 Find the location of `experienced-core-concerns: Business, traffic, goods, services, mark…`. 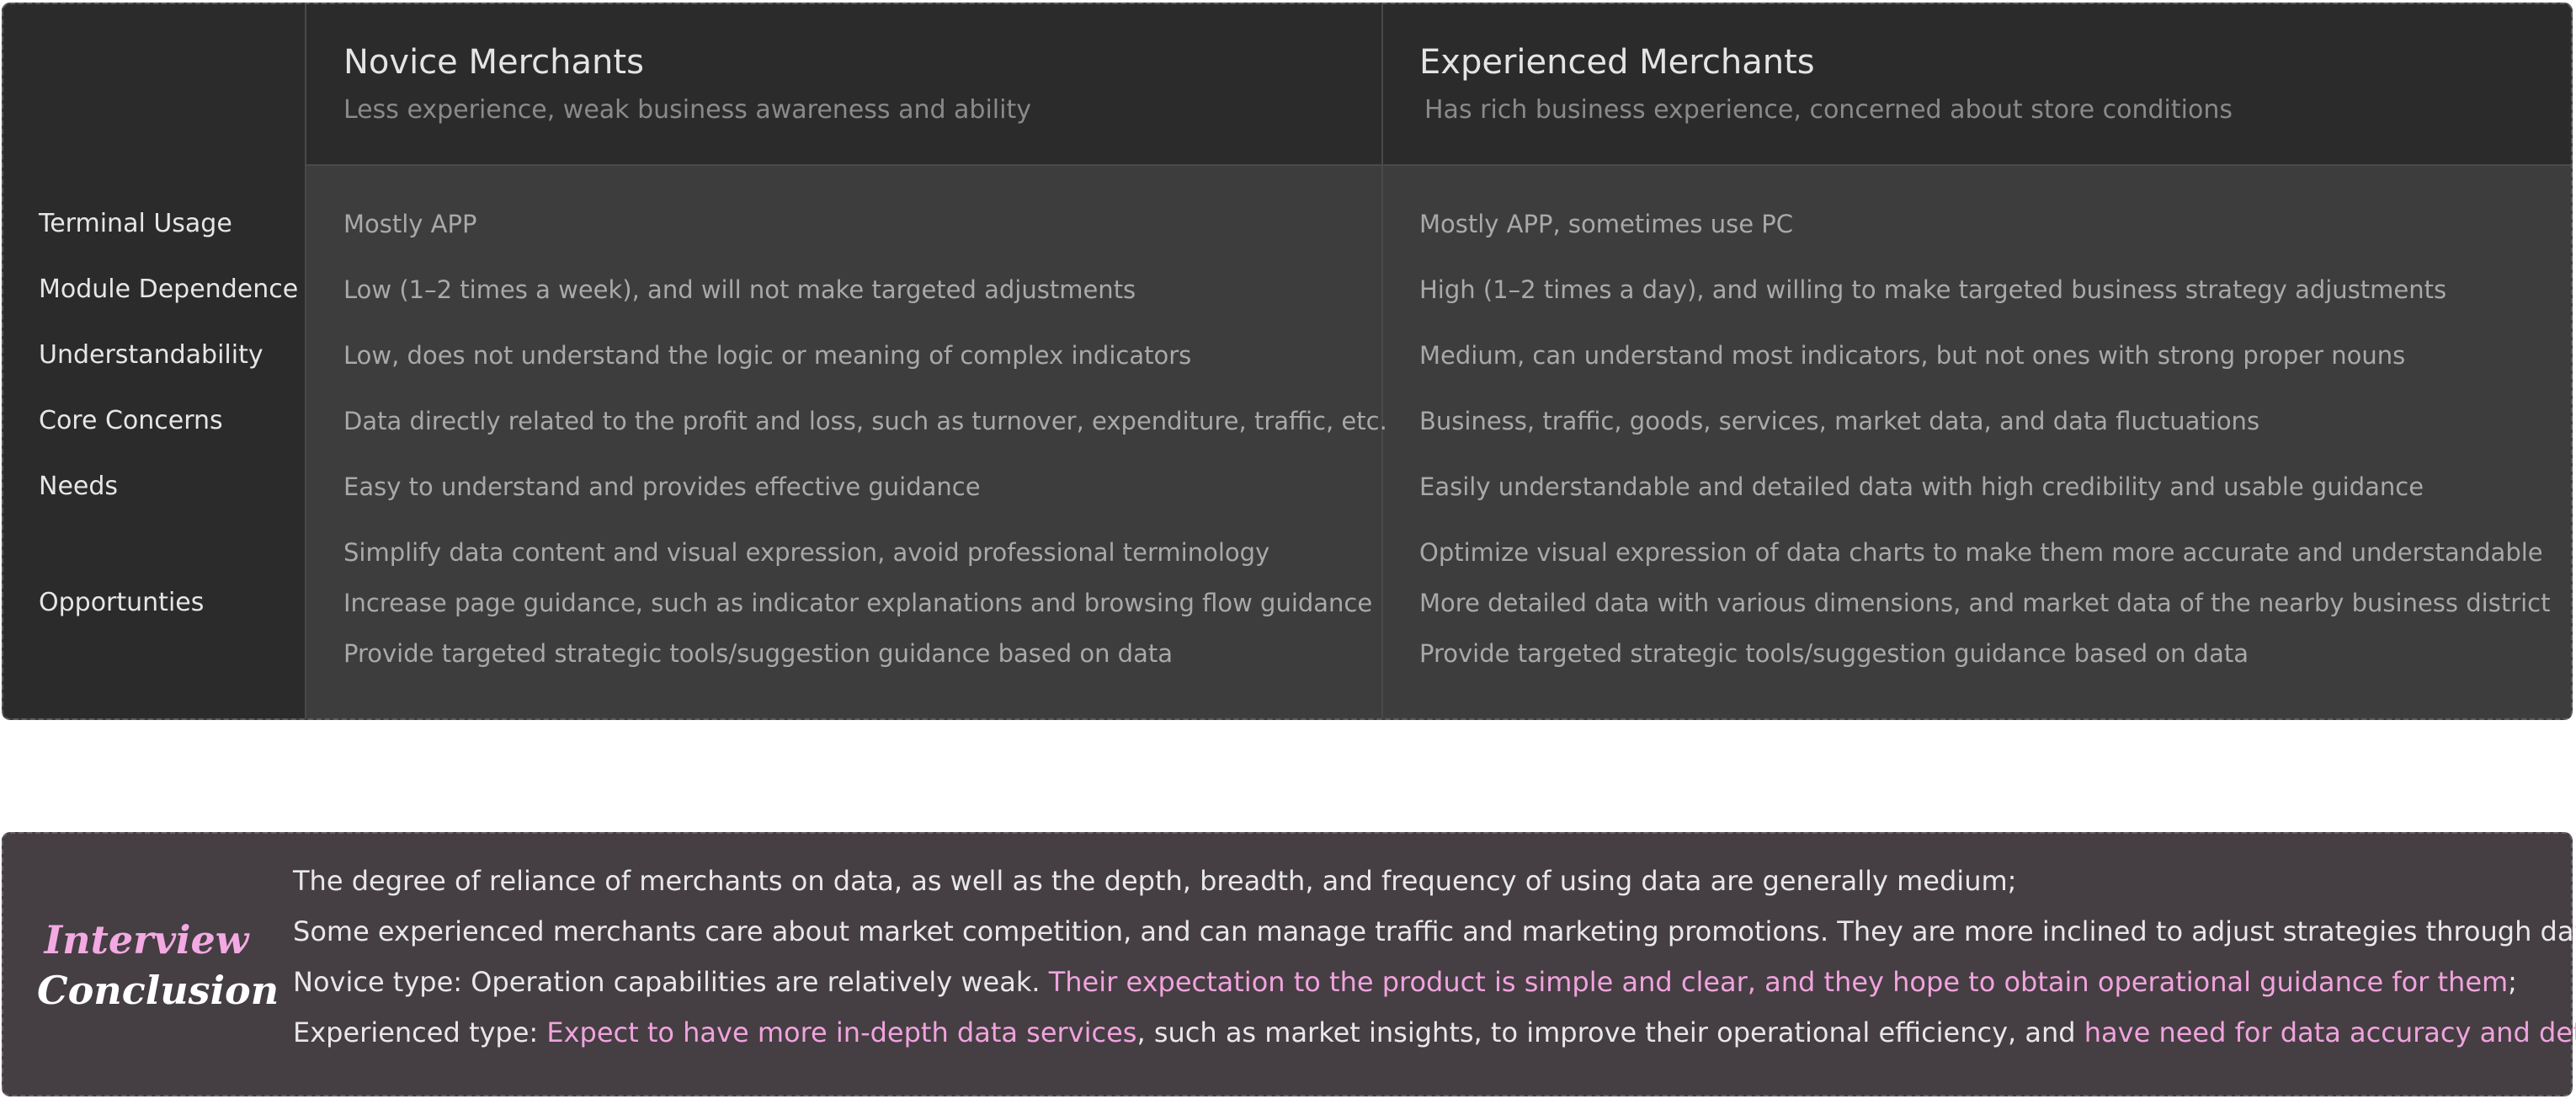

experienced-core-concerns: Business, traffic, goods, services, mark… is located at coordinates (1839, 421).